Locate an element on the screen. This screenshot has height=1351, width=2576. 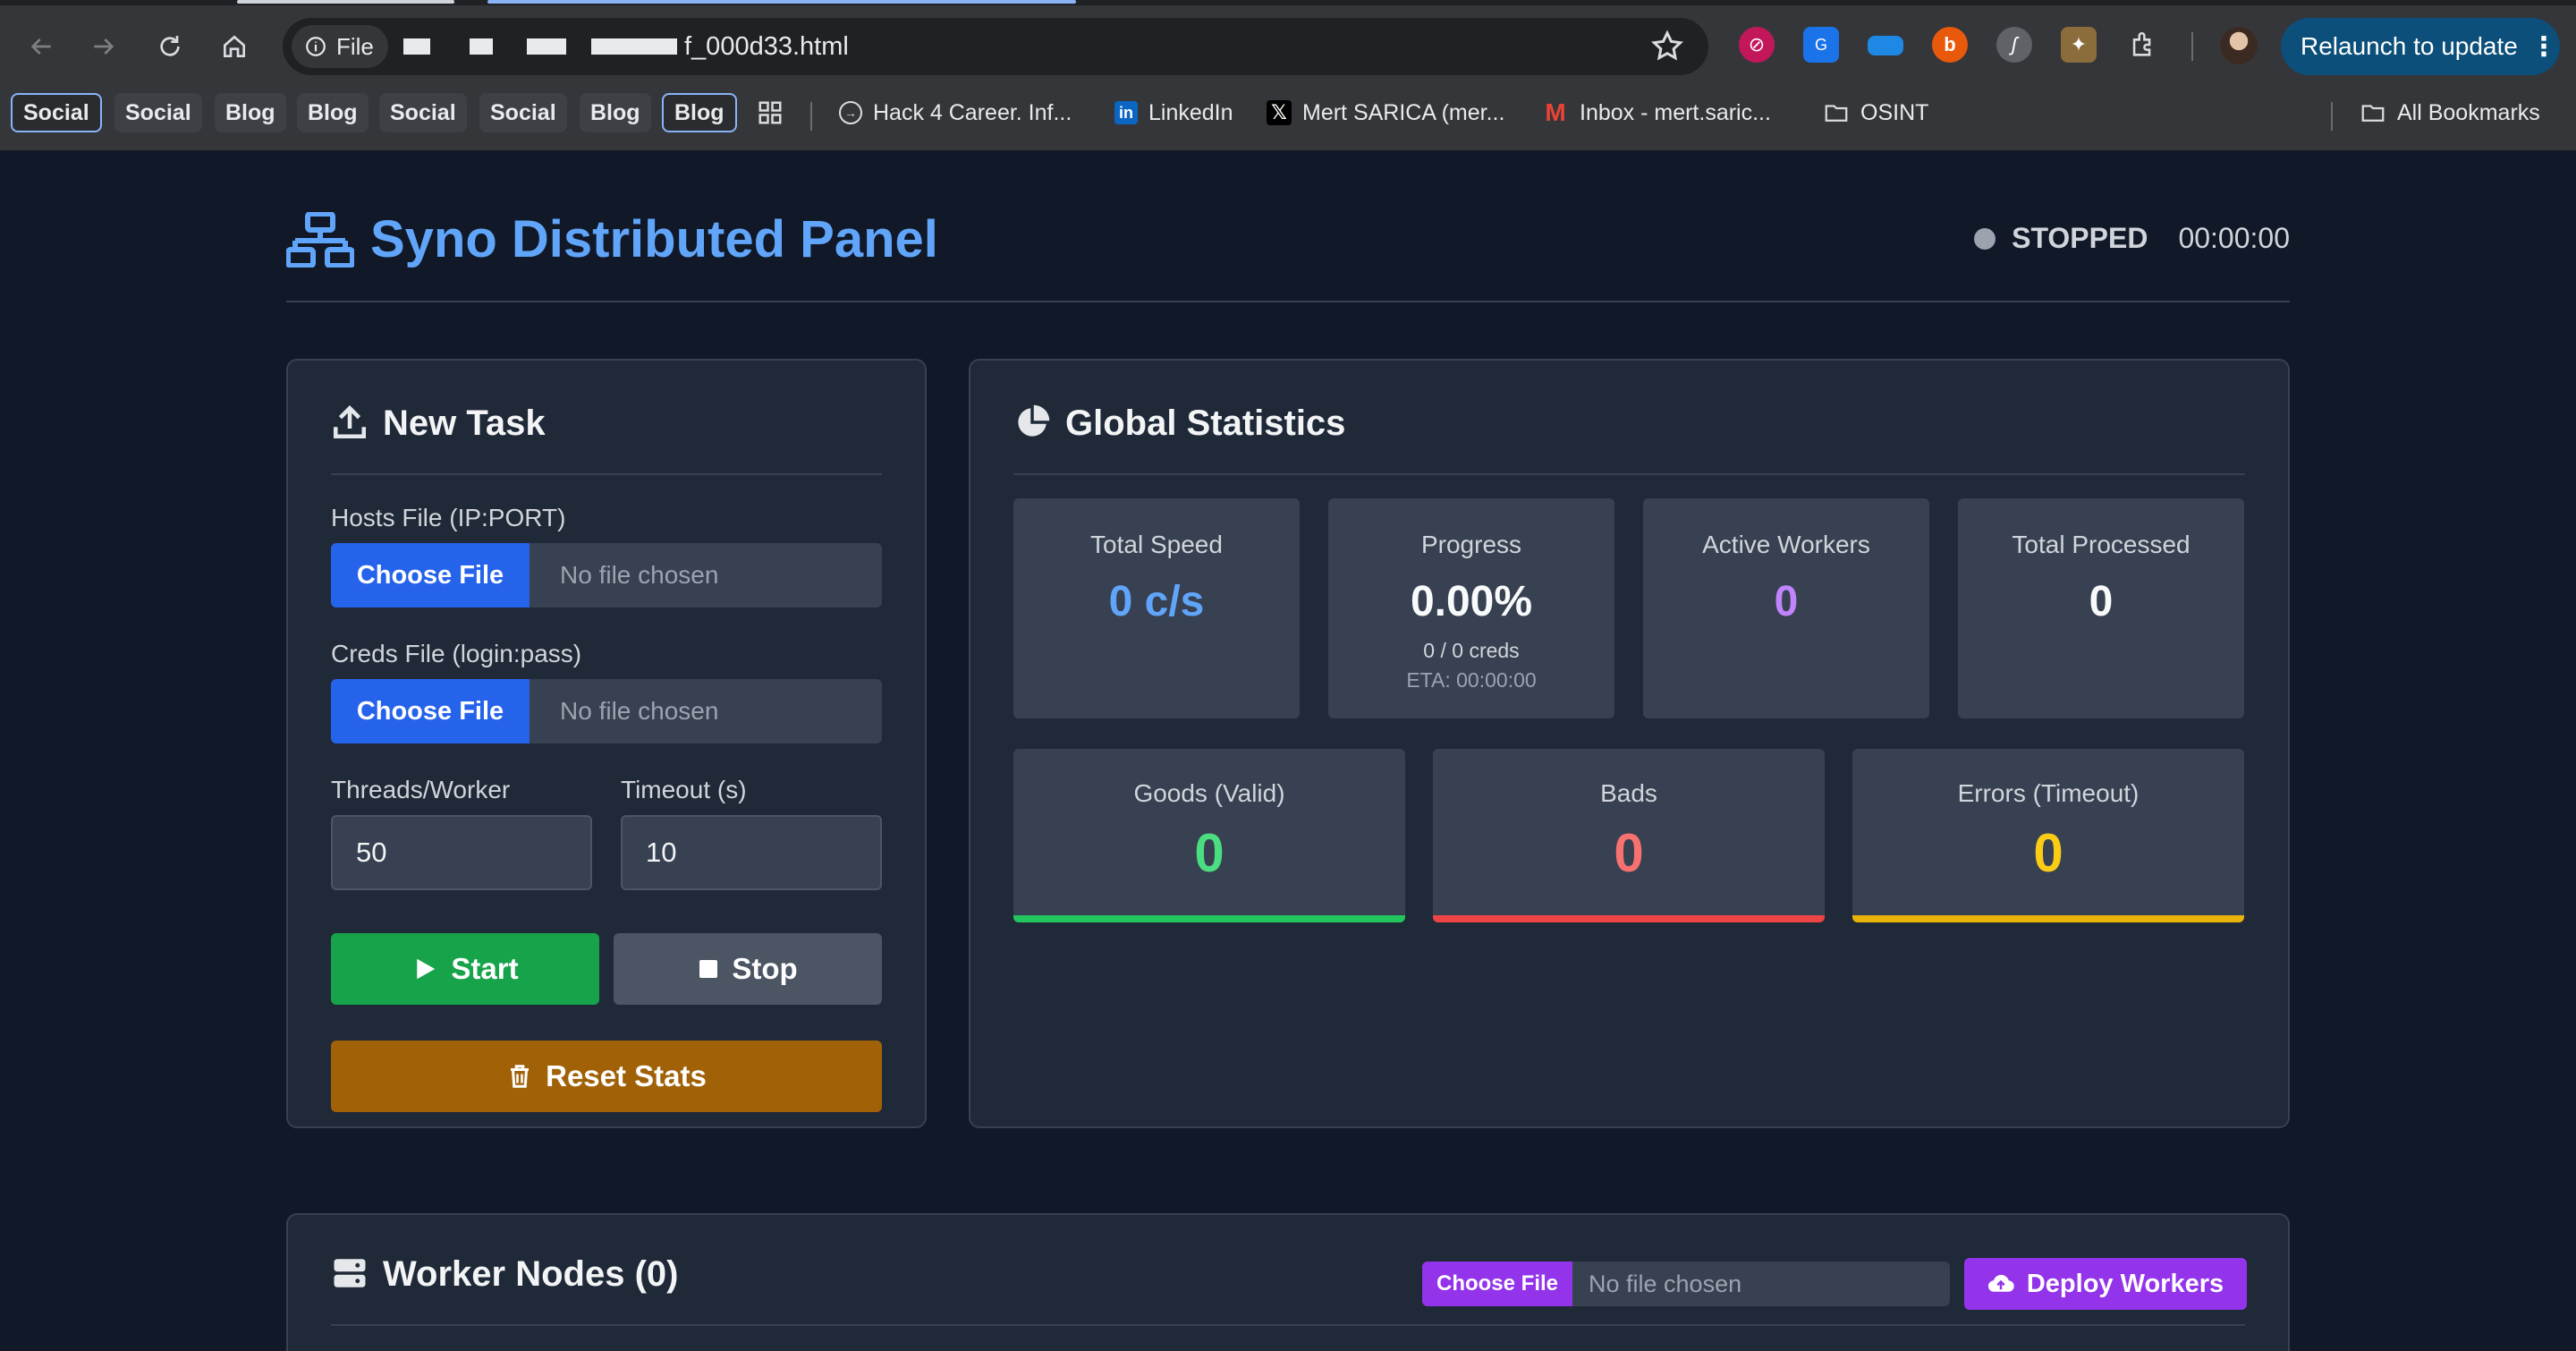
errors-accent-bar is located at coordinates (2048, 919).